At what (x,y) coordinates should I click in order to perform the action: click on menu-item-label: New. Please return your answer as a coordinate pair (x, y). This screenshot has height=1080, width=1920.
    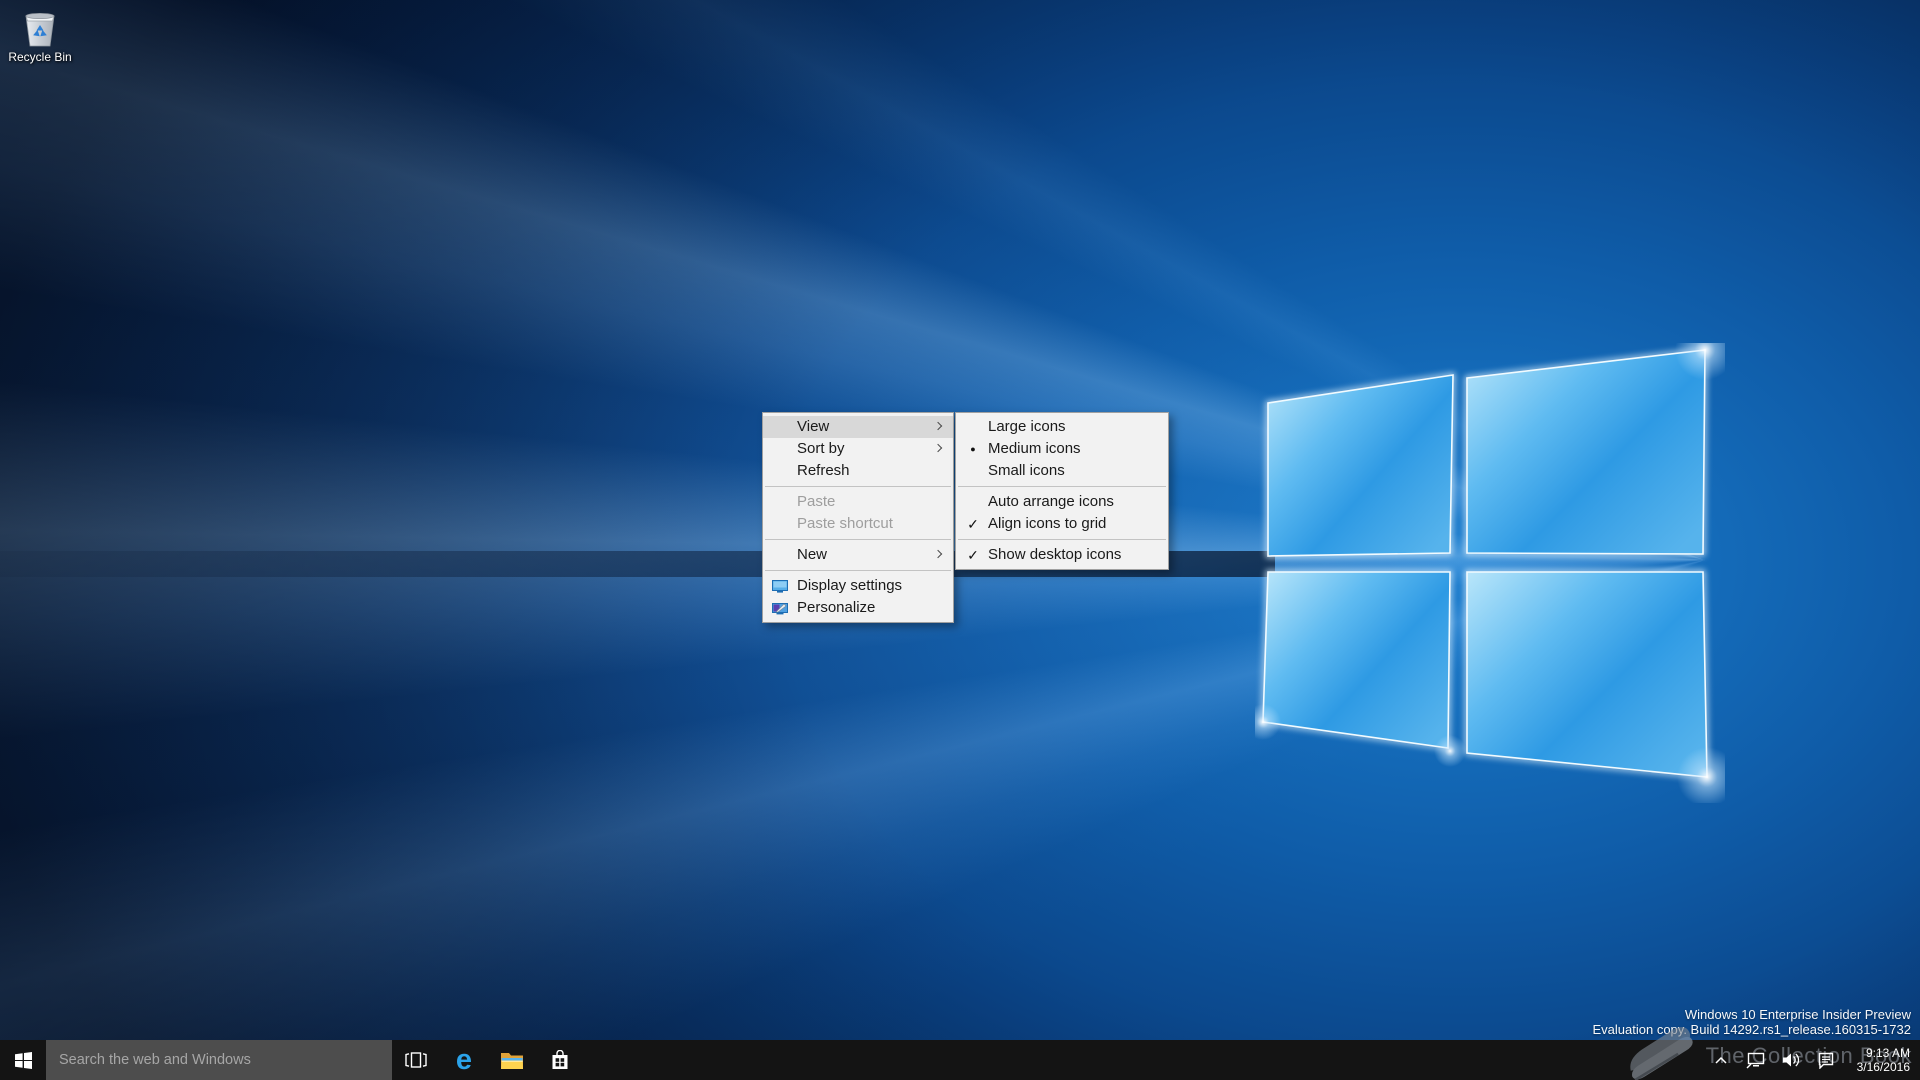
    Looking at the image, I should click on (812, 554).